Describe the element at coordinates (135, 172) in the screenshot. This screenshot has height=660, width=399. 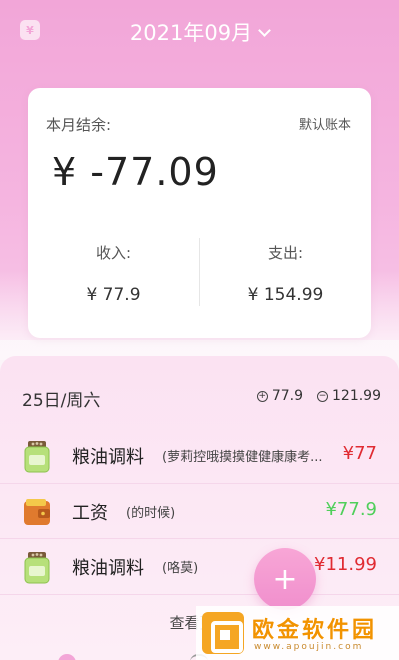
I see `balance-value: ¥ -77.09` at that location.